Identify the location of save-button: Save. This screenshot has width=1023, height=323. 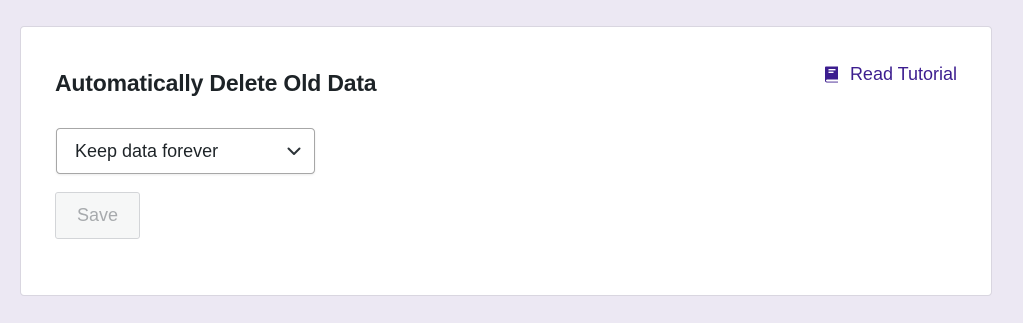
(97, 215).